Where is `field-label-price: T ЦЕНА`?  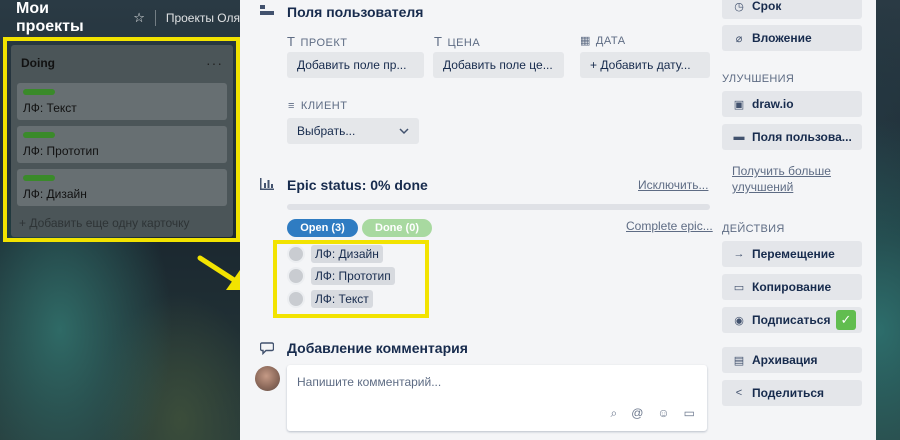
field-label-price: T ЦЕНА is located at coordinates (457, 41).